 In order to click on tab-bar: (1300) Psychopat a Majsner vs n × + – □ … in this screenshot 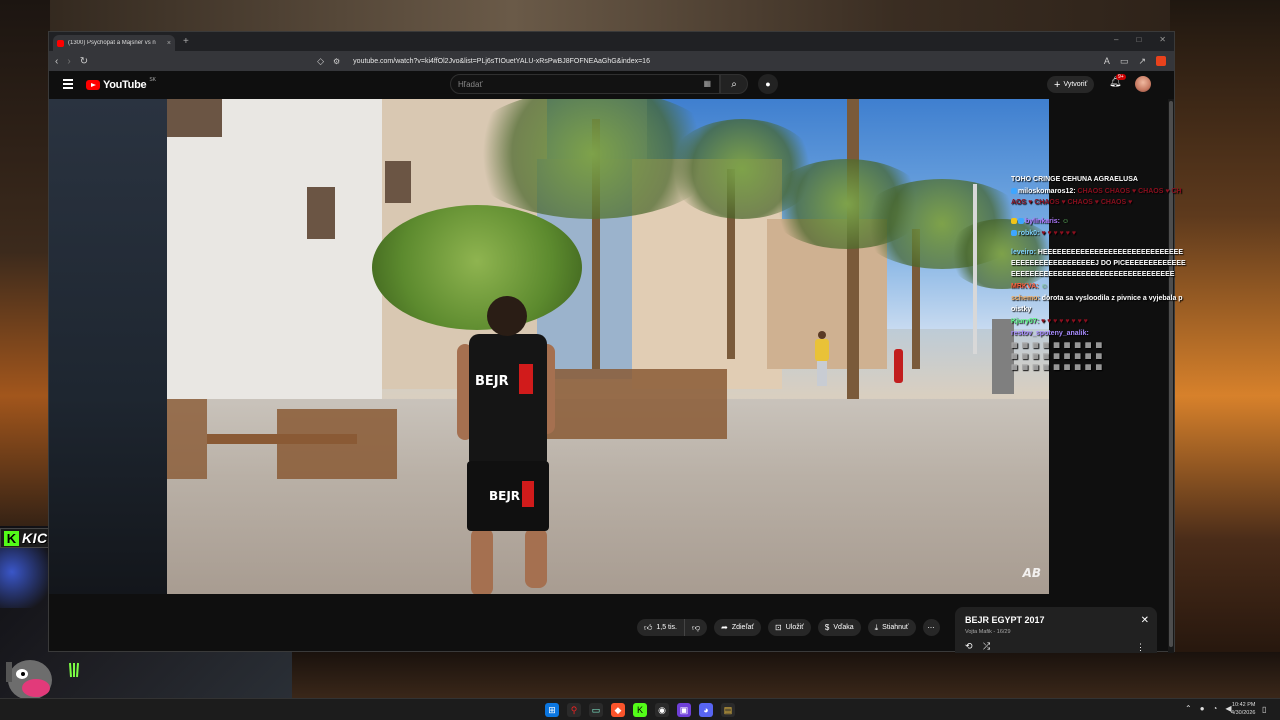, I will do `click(611, 41)`.